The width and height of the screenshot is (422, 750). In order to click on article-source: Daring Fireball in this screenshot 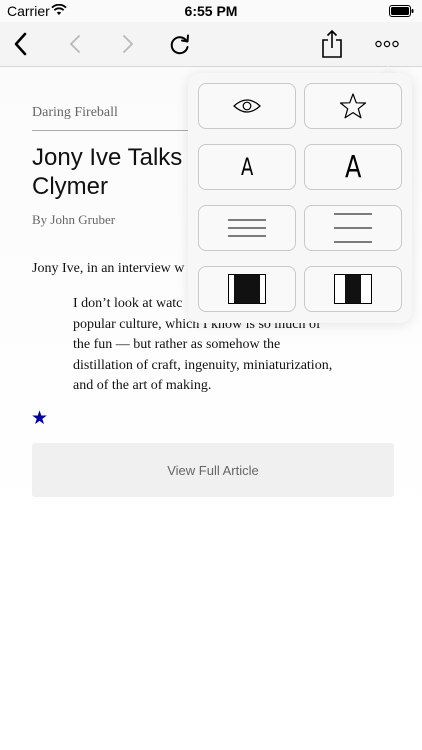, I will do `click(75, 112)`.